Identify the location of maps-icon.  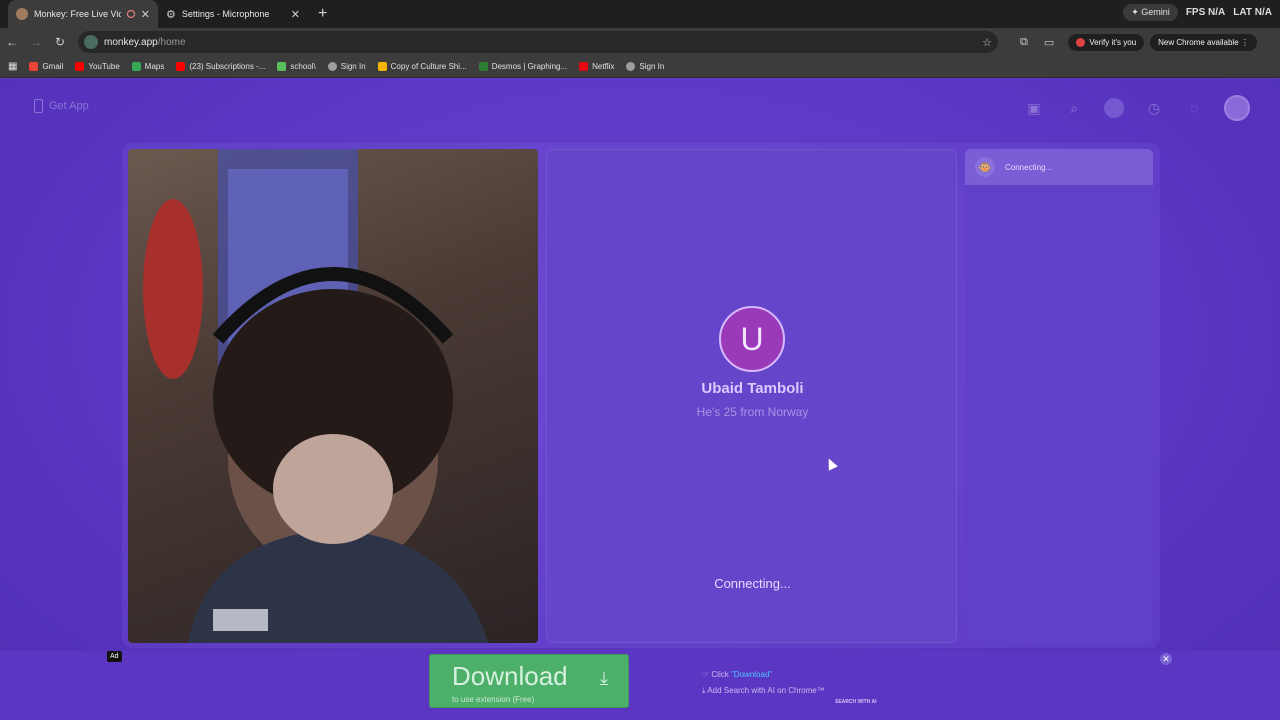
(136, 66).